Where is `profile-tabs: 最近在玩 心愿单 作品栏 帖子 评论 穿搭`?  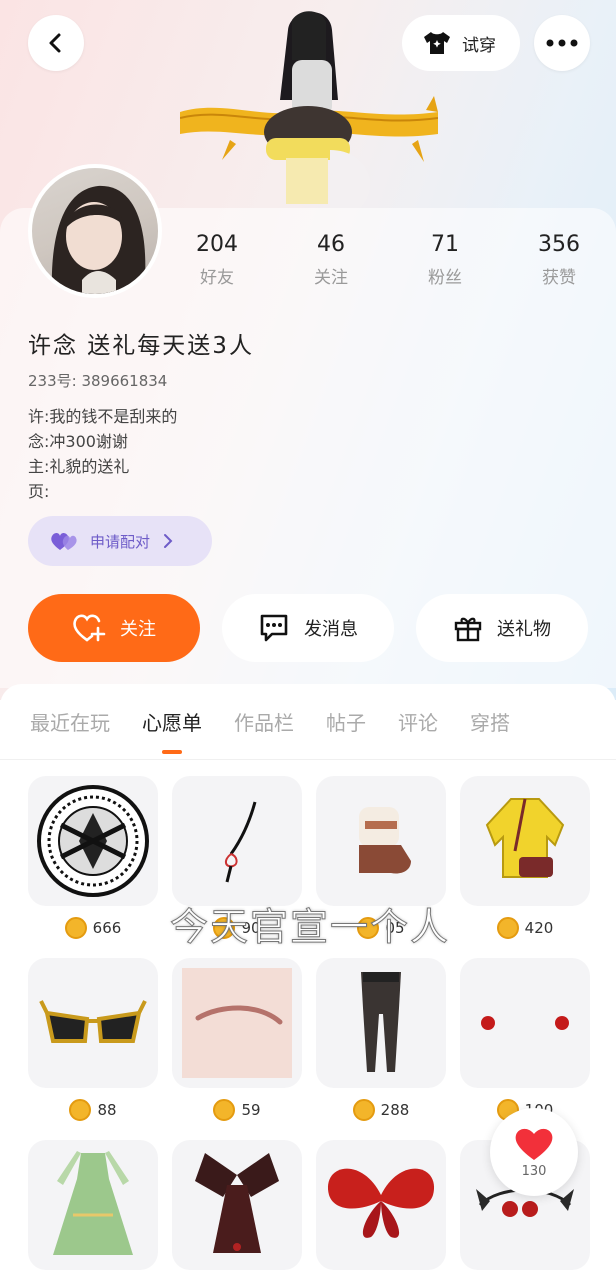 profile-tabs: 最近在玩 心愿单 作品栏 帖子 评论 穿搭 is located at coordinates (308, 722).